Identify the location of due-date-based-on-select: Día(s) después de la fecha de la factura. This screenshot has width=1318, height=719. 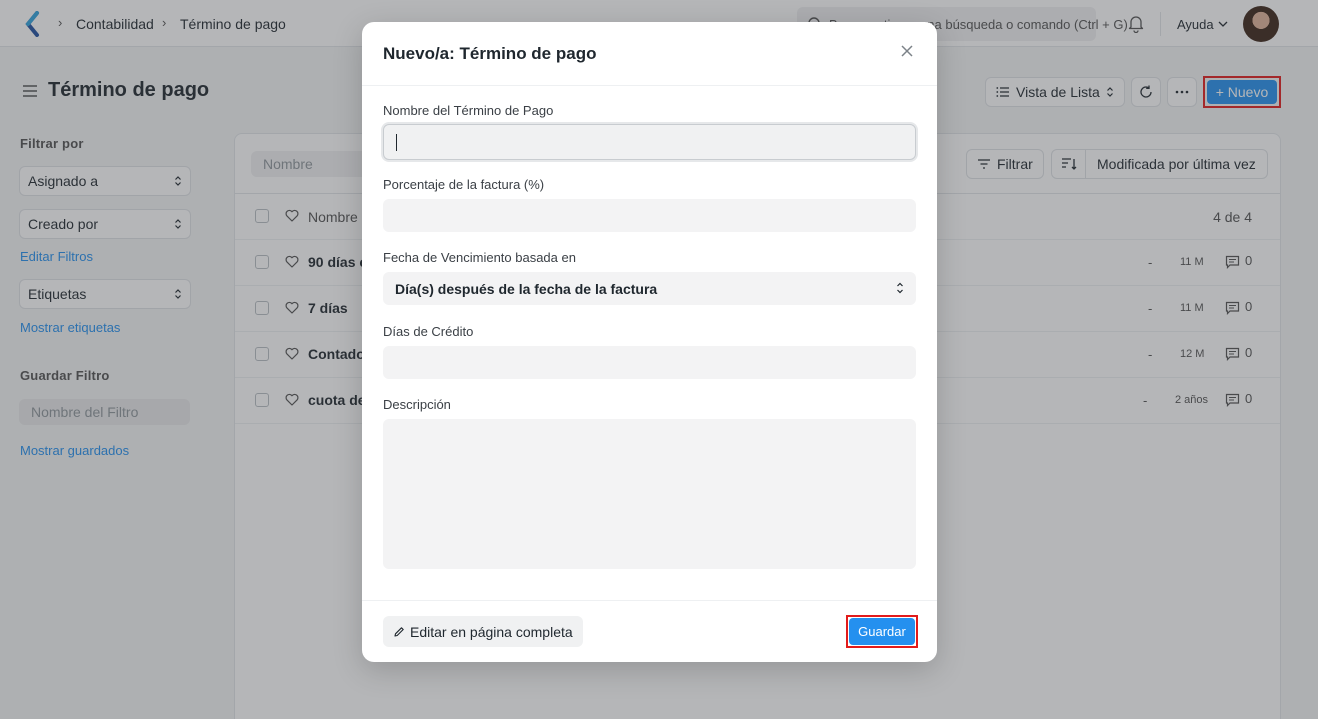
(649, 288).